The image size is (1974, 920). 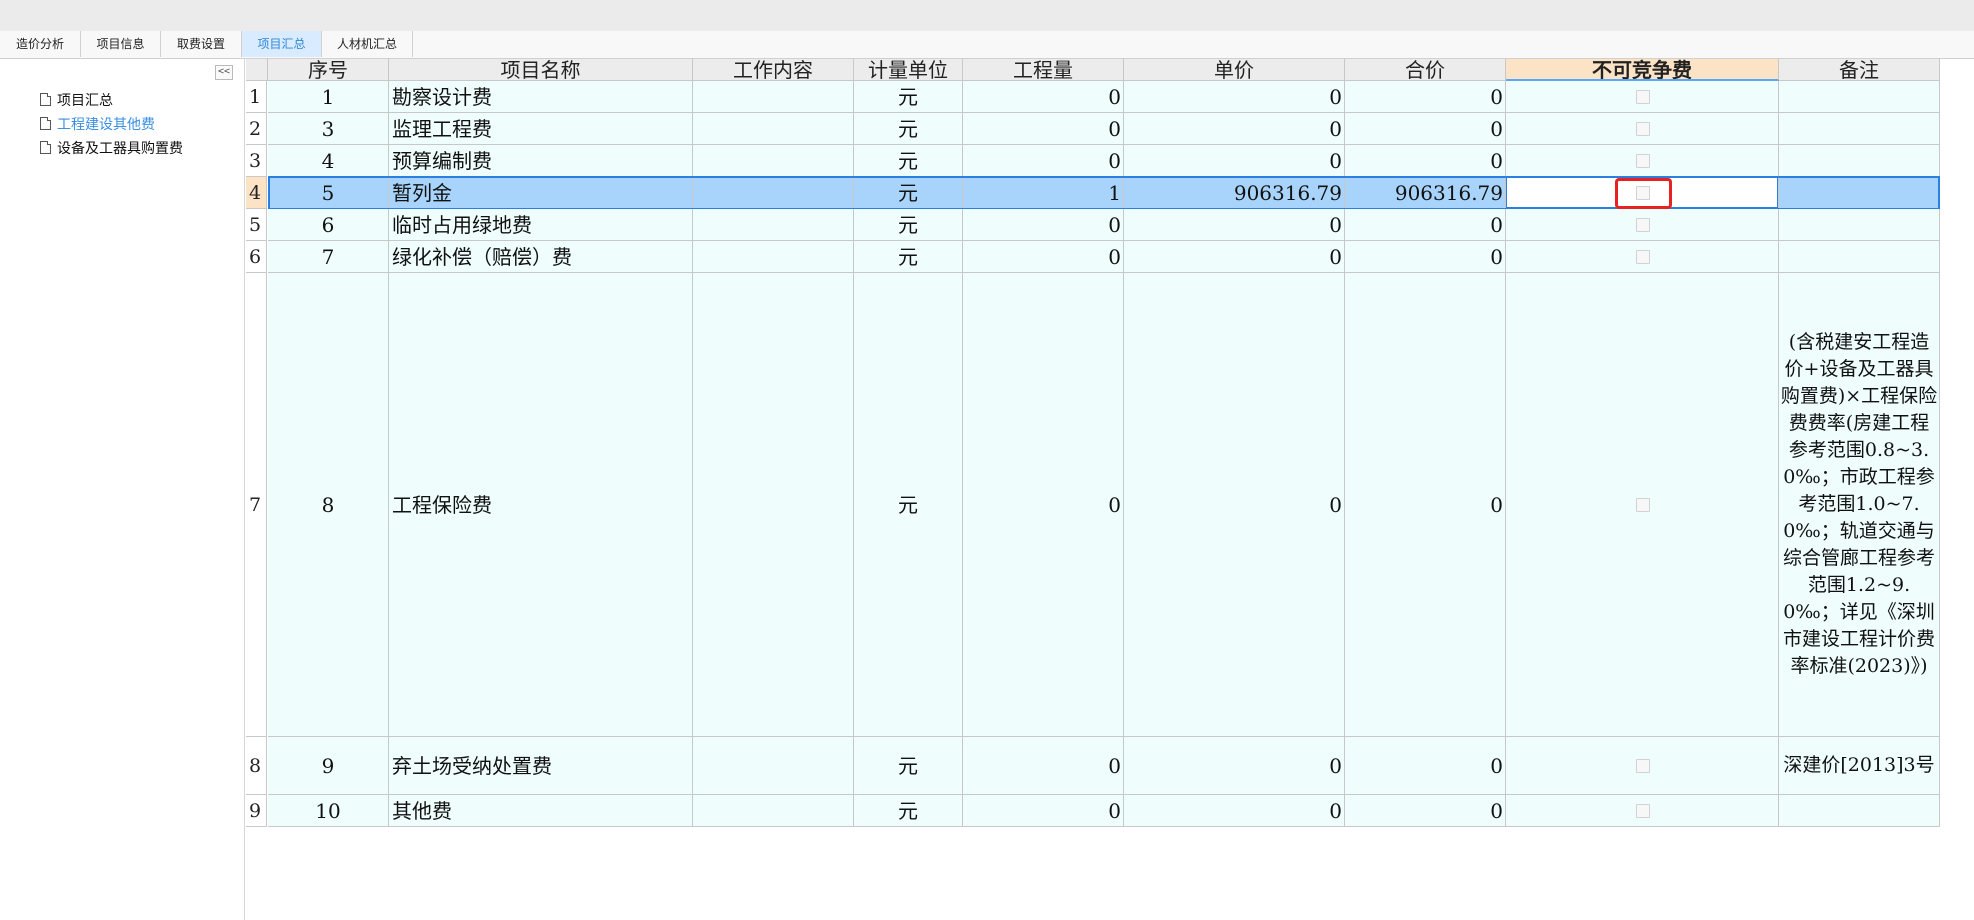 I want to click on row-number: 2, so click(x=256, y=129).